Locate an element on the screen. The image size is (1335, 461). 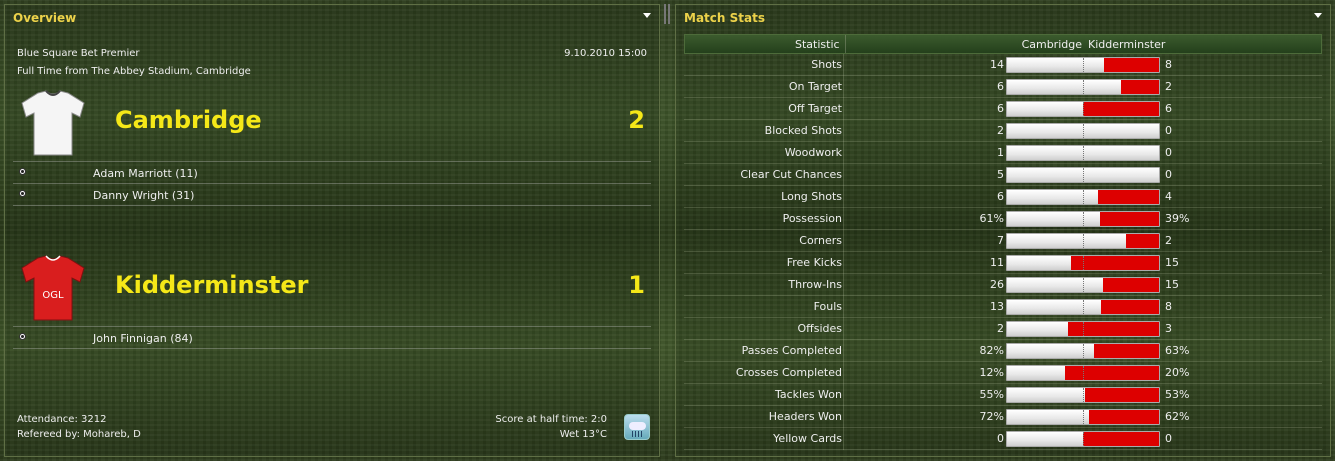
stats-row: Off Target 6 6 is located at coordinates (1003, 109).